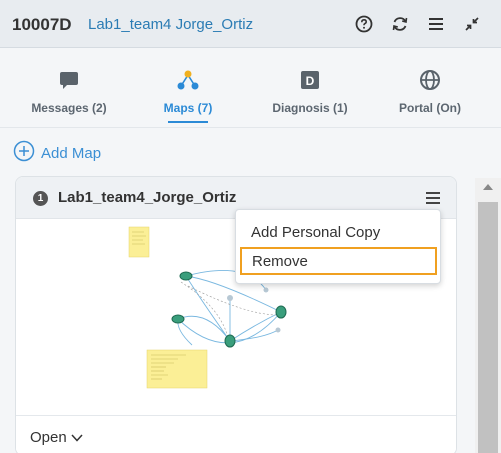 This screenshot has width=501, height=453. What do you see at coordinates (170, 24) in the screenshot?
I see `team-name-link: Lab1_team4 Jorge_Ortiz` at bounding box center [170, 24].